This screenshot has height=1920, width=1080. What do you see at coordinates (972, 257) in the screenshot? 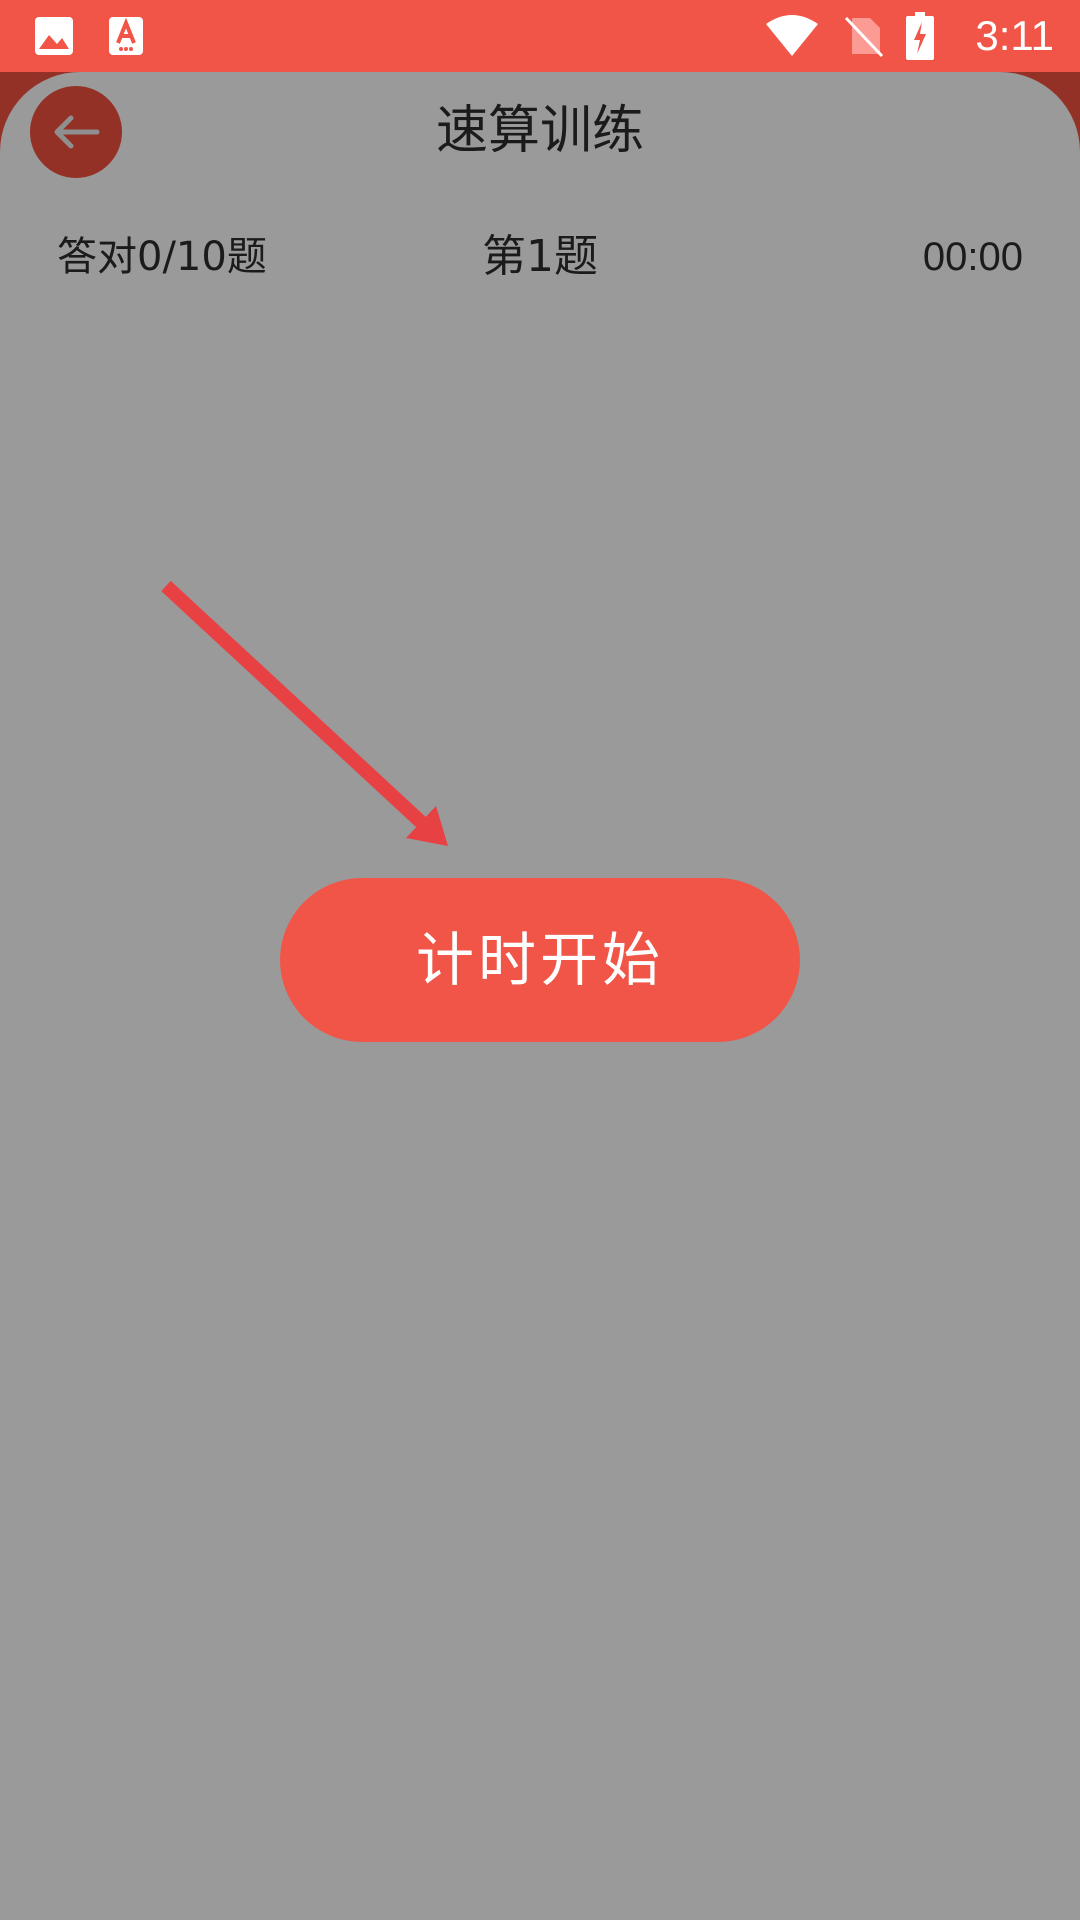
I see `timer: 00:00` at bounding box center [972, 257].